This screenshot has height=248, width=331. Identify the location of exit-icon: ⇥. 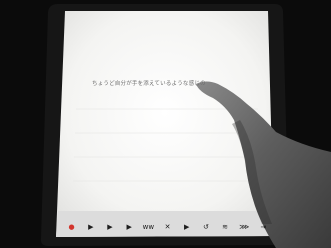
(263, 227).